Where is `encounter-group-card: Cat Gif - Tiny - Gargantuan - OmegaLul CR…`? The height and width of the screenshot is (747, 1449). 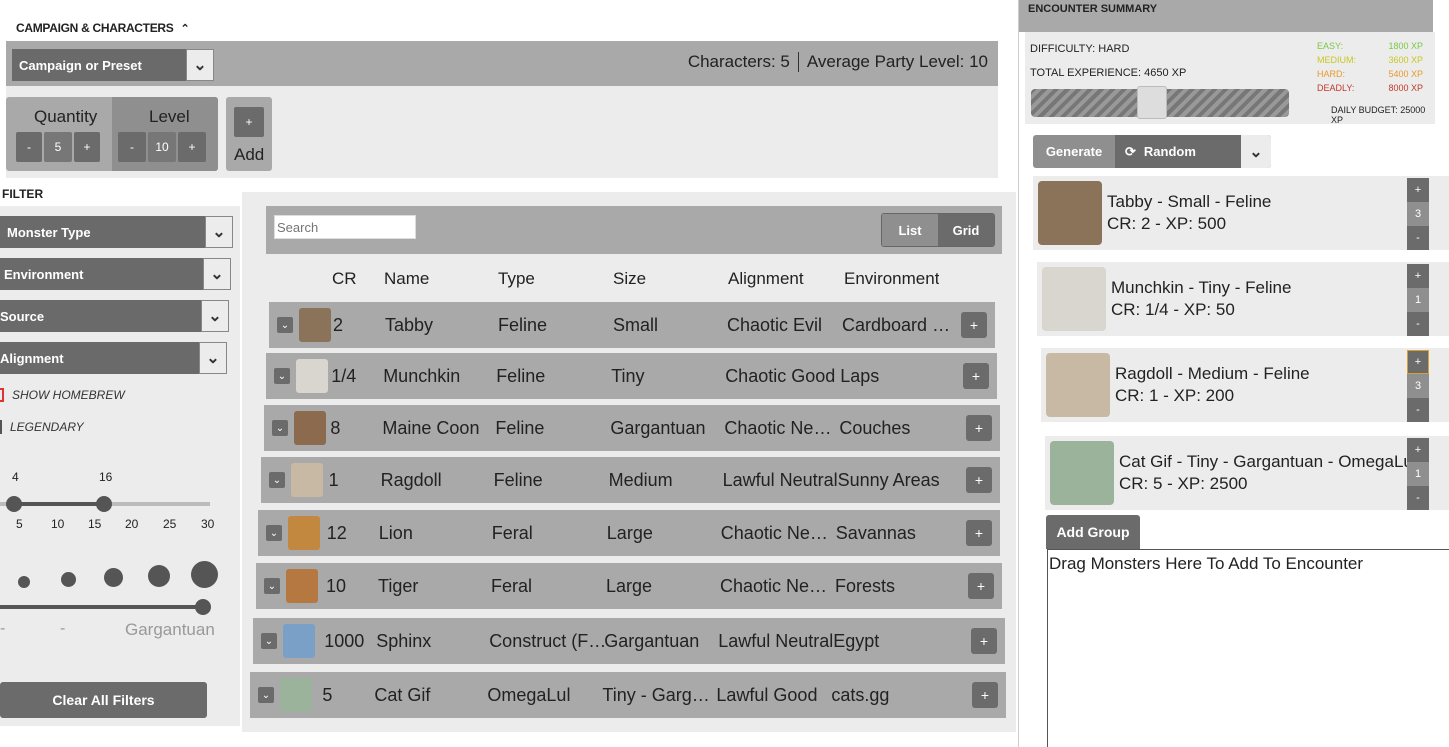 encounter-group-card: Cat Gif - Tiny - Gargantuan - OmegaLul CR… is located at coordinates (1247, 473).